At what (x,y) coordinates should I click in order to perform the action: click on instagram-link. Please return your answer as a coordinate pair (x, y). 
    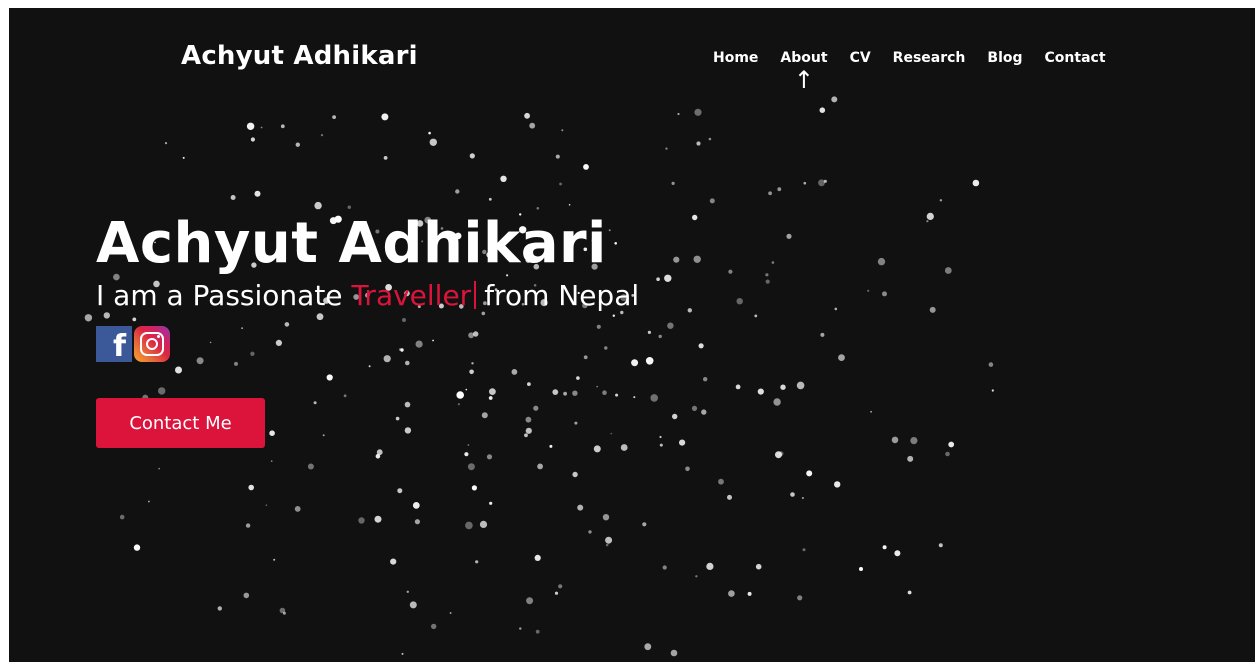
    Looking at the image, I should click on (152, 344).